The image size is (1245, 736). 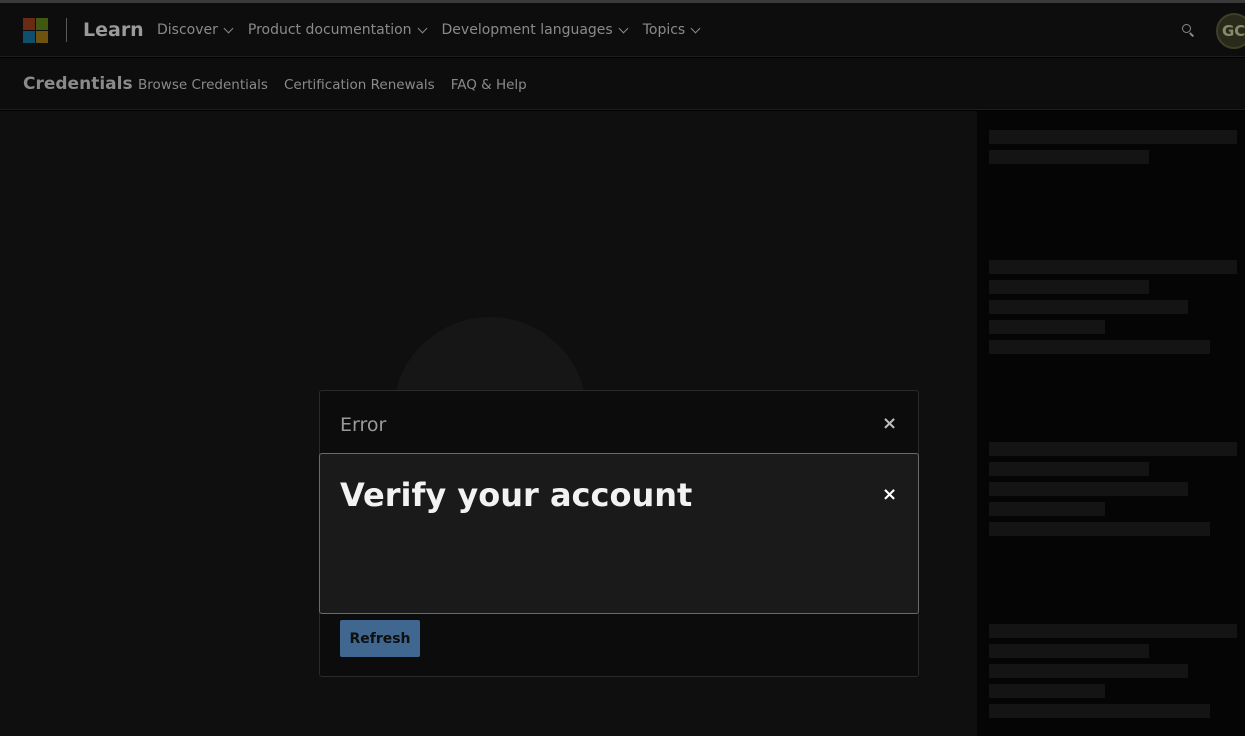 I want to click on nav-development-languages: Development languages, so click(x=535, y=30).